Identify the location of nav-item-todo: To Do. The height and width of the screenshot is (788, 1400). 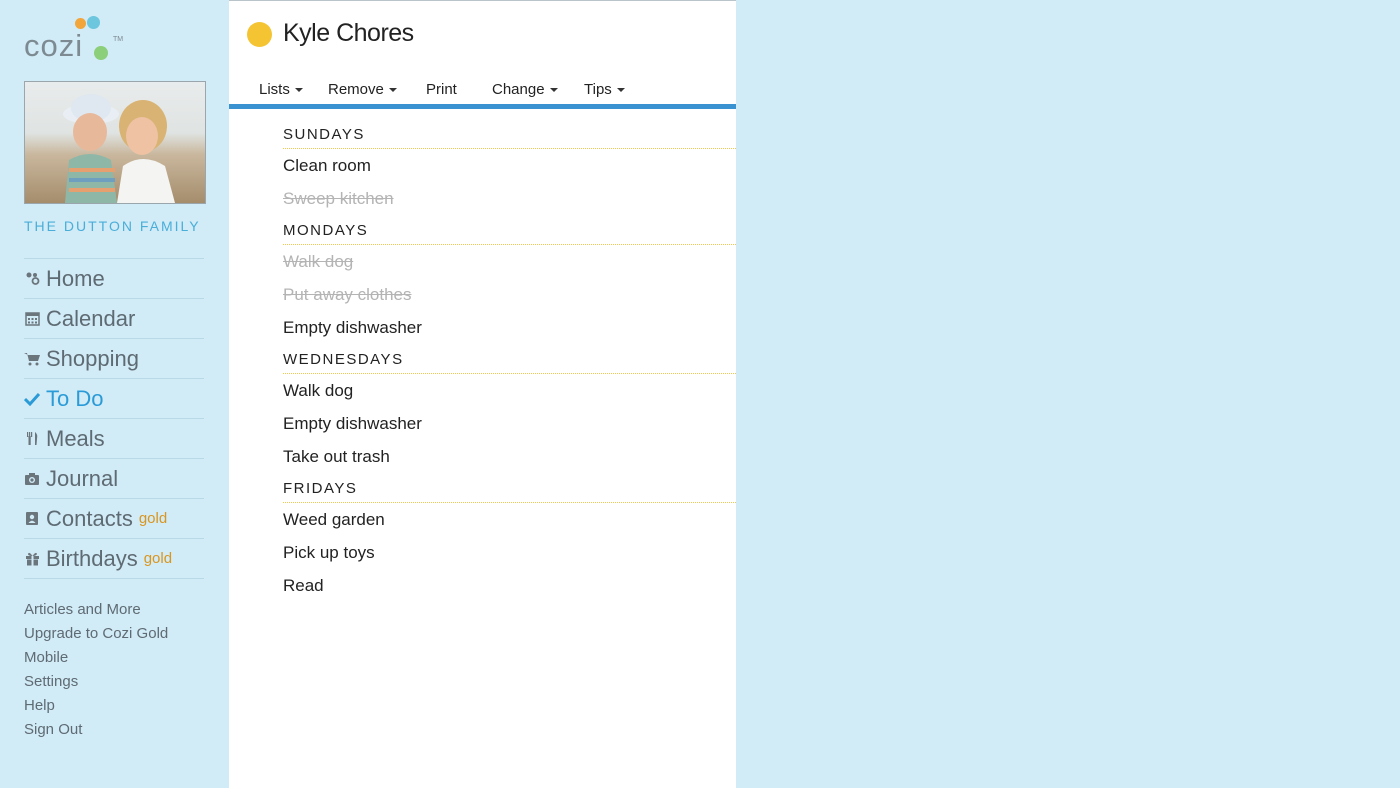
(114, 398).